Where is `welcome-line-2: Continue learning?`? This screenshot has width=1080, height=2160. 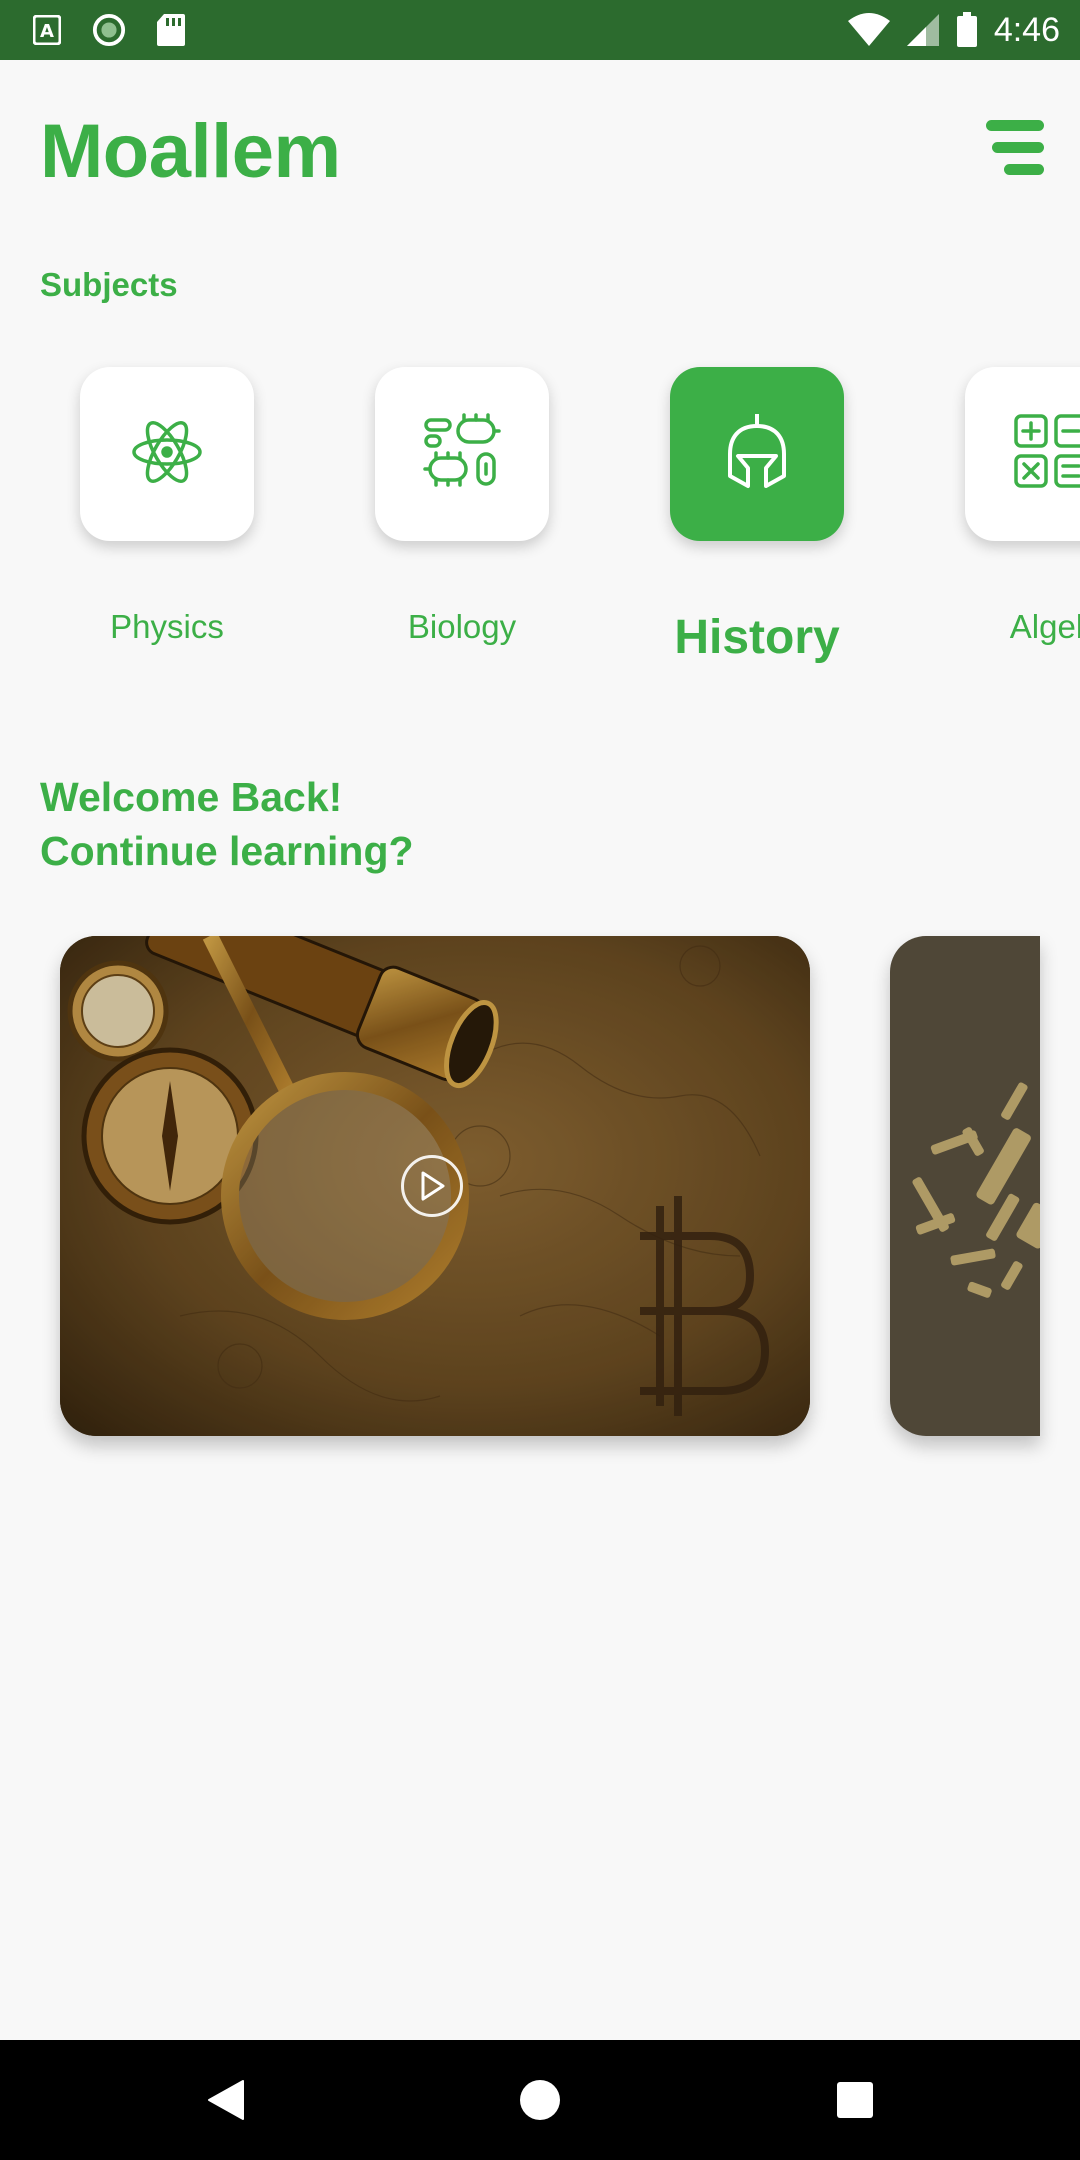 welcome-line-2: Continue learning? is located at coordinates (227, 851).